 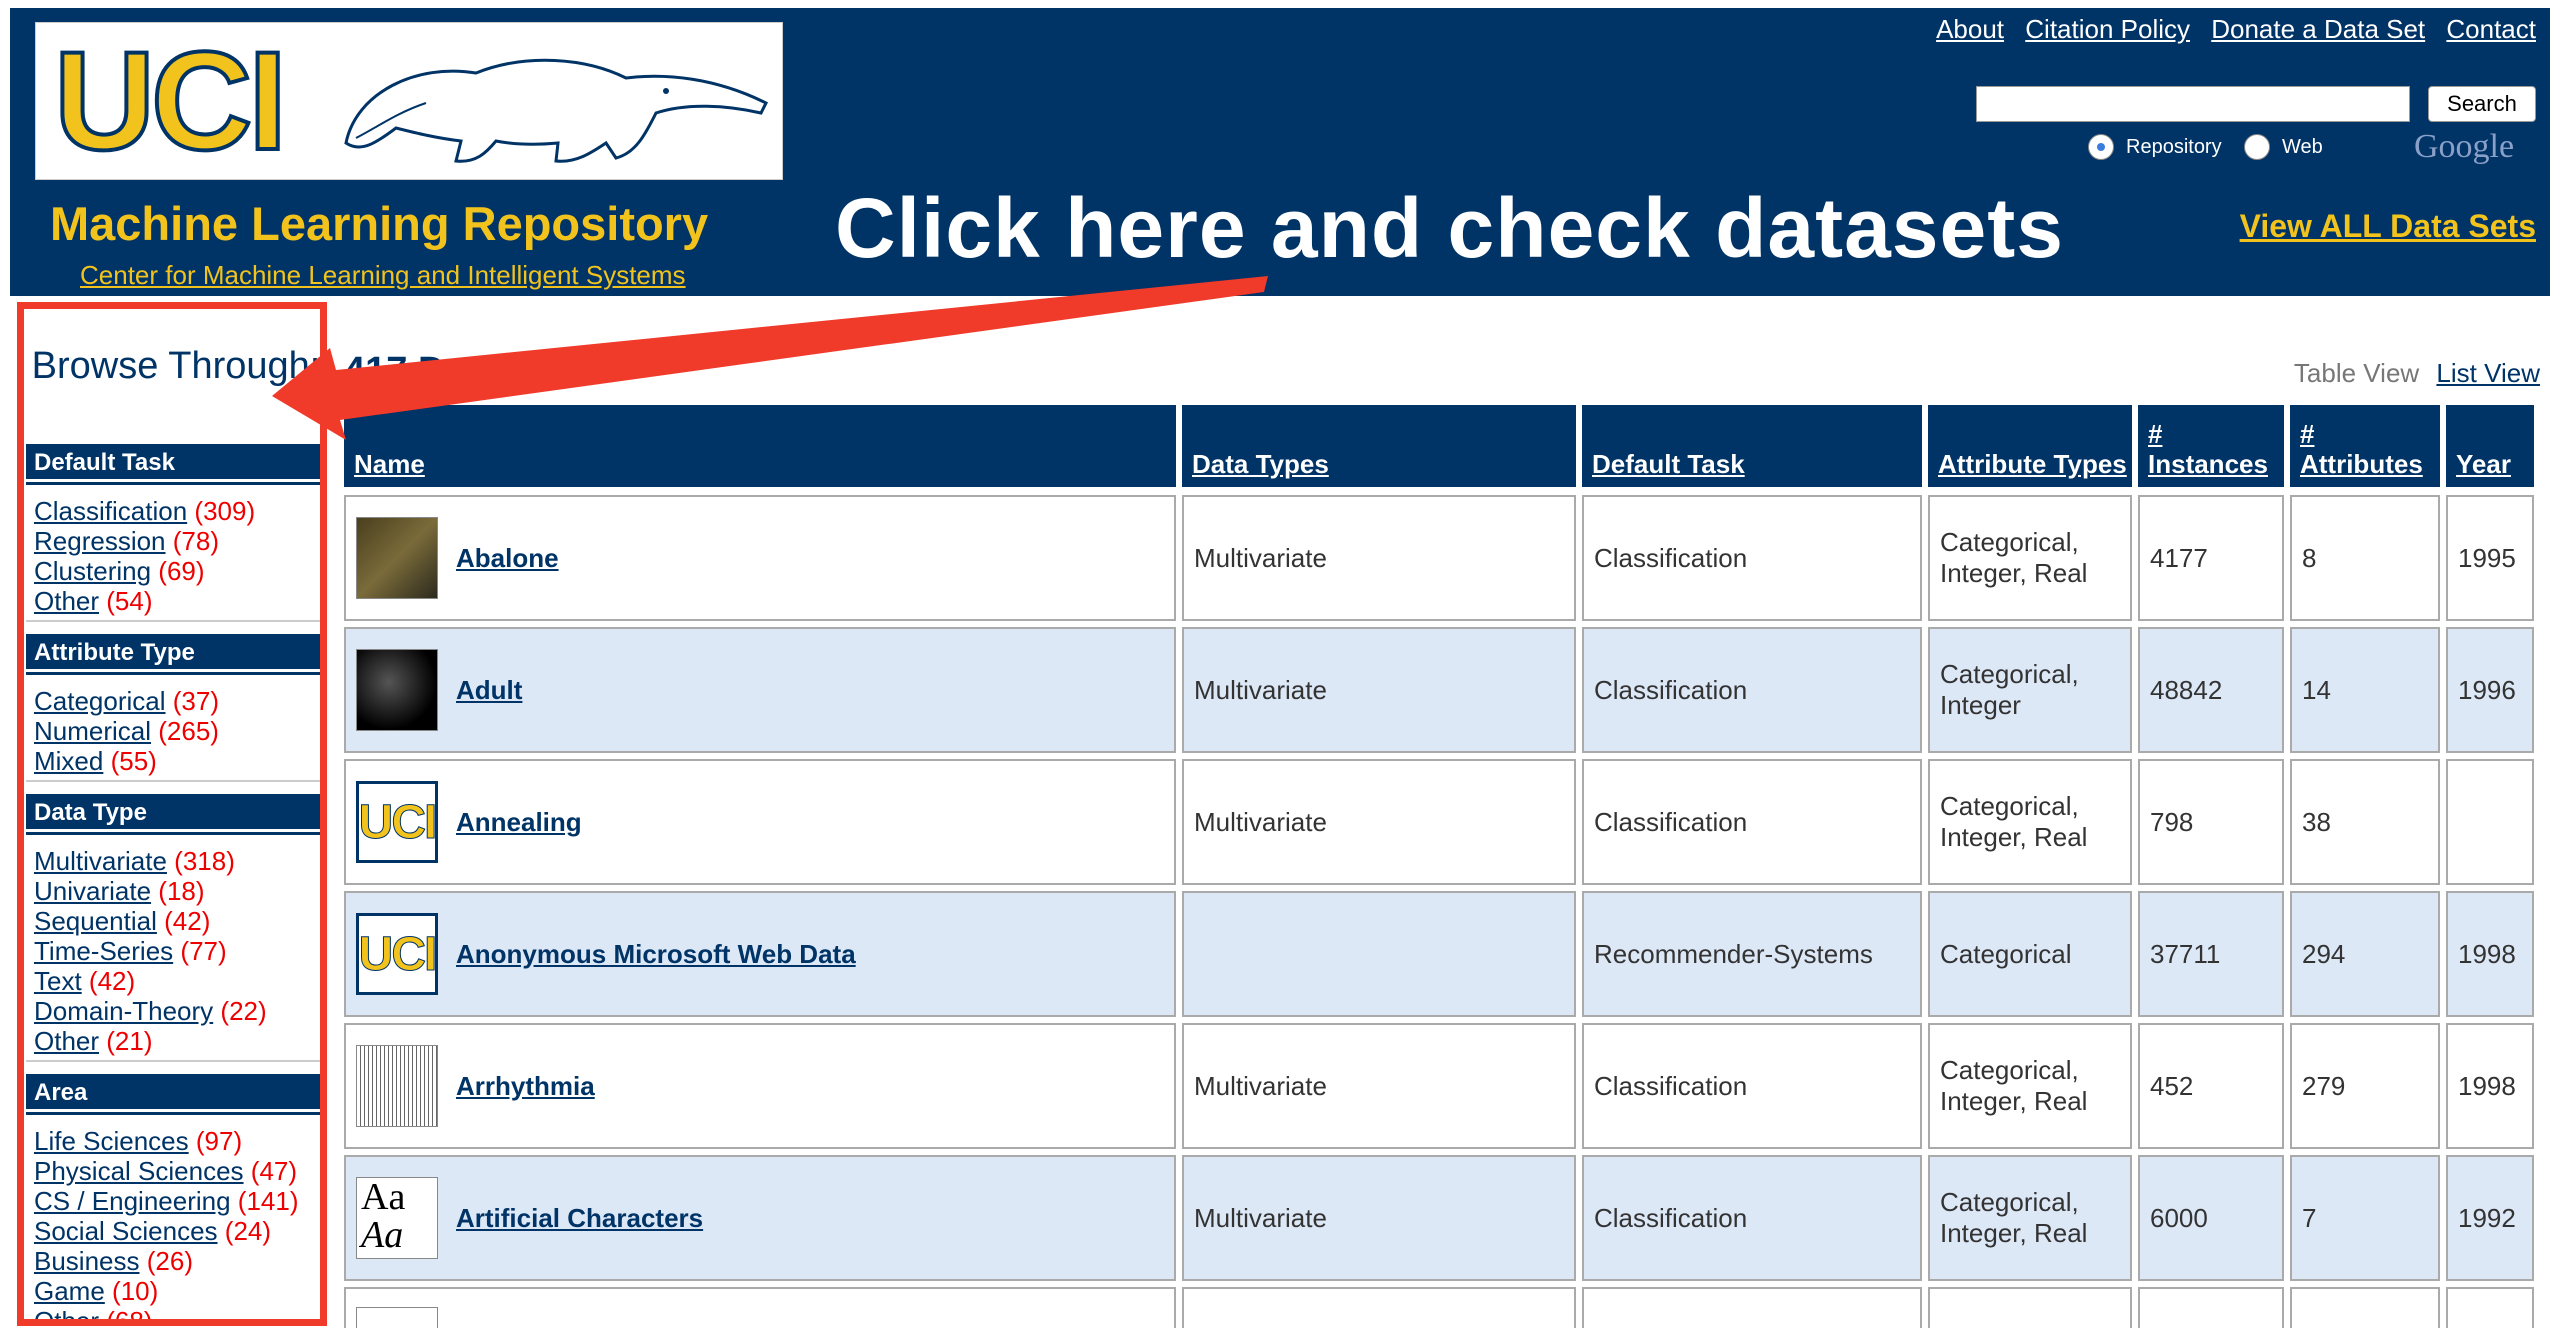 What do you see at coordinates (2356, 373) in the screenshot?
I see `table-view-label: Table View` at bounding box center [2356, 373].